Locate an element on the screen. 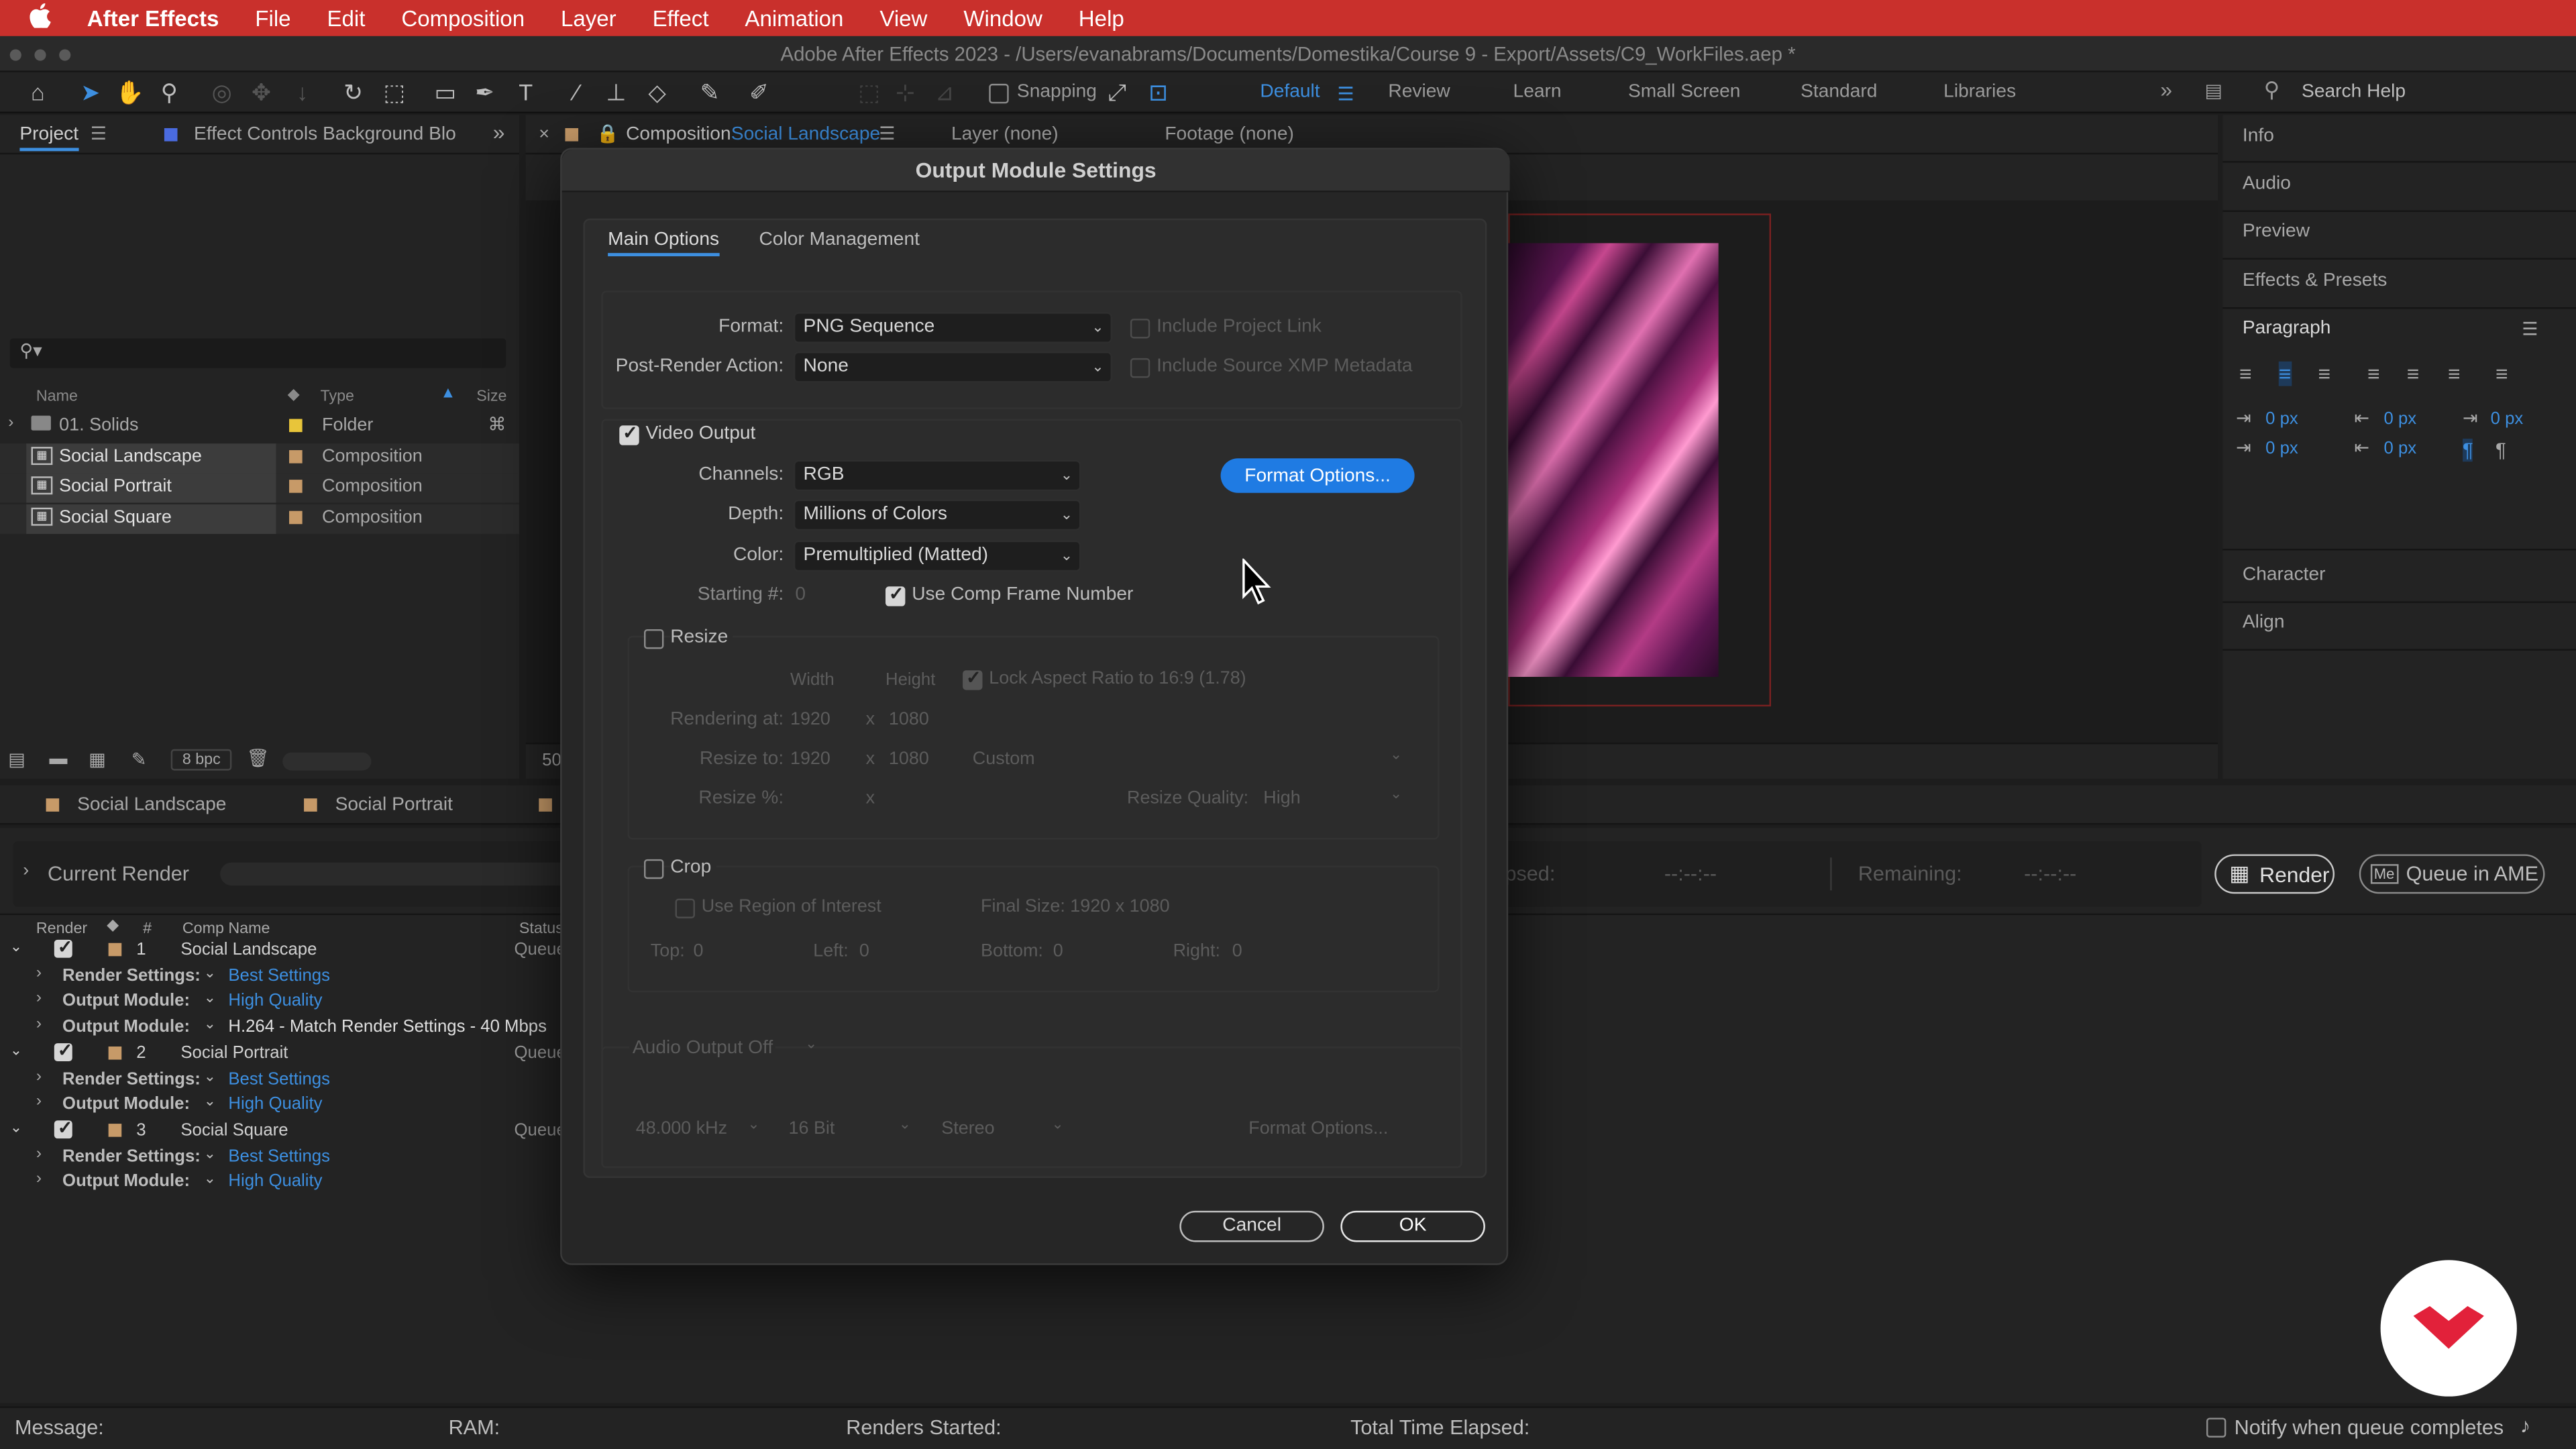 The height and width of the screenshot is (1449, 2576). menu-help: Help is located at coordinates (1101, 18).